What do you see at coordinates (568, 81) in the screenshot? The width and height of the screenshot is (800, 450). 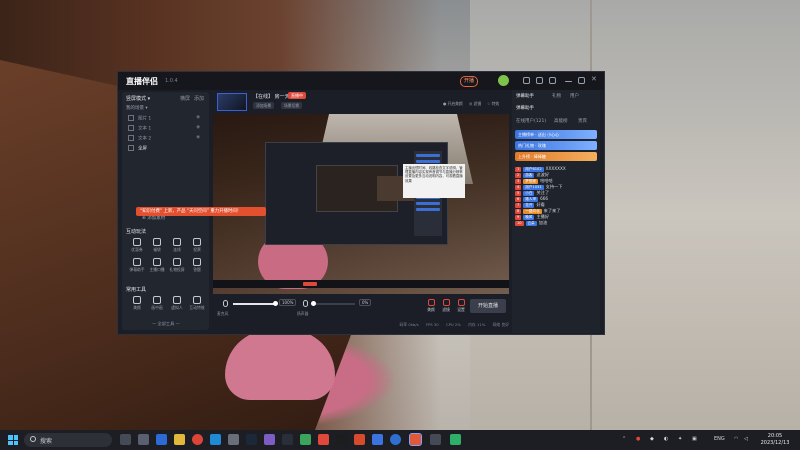 I see `minimize-icon` at bounding box center [568, 81].